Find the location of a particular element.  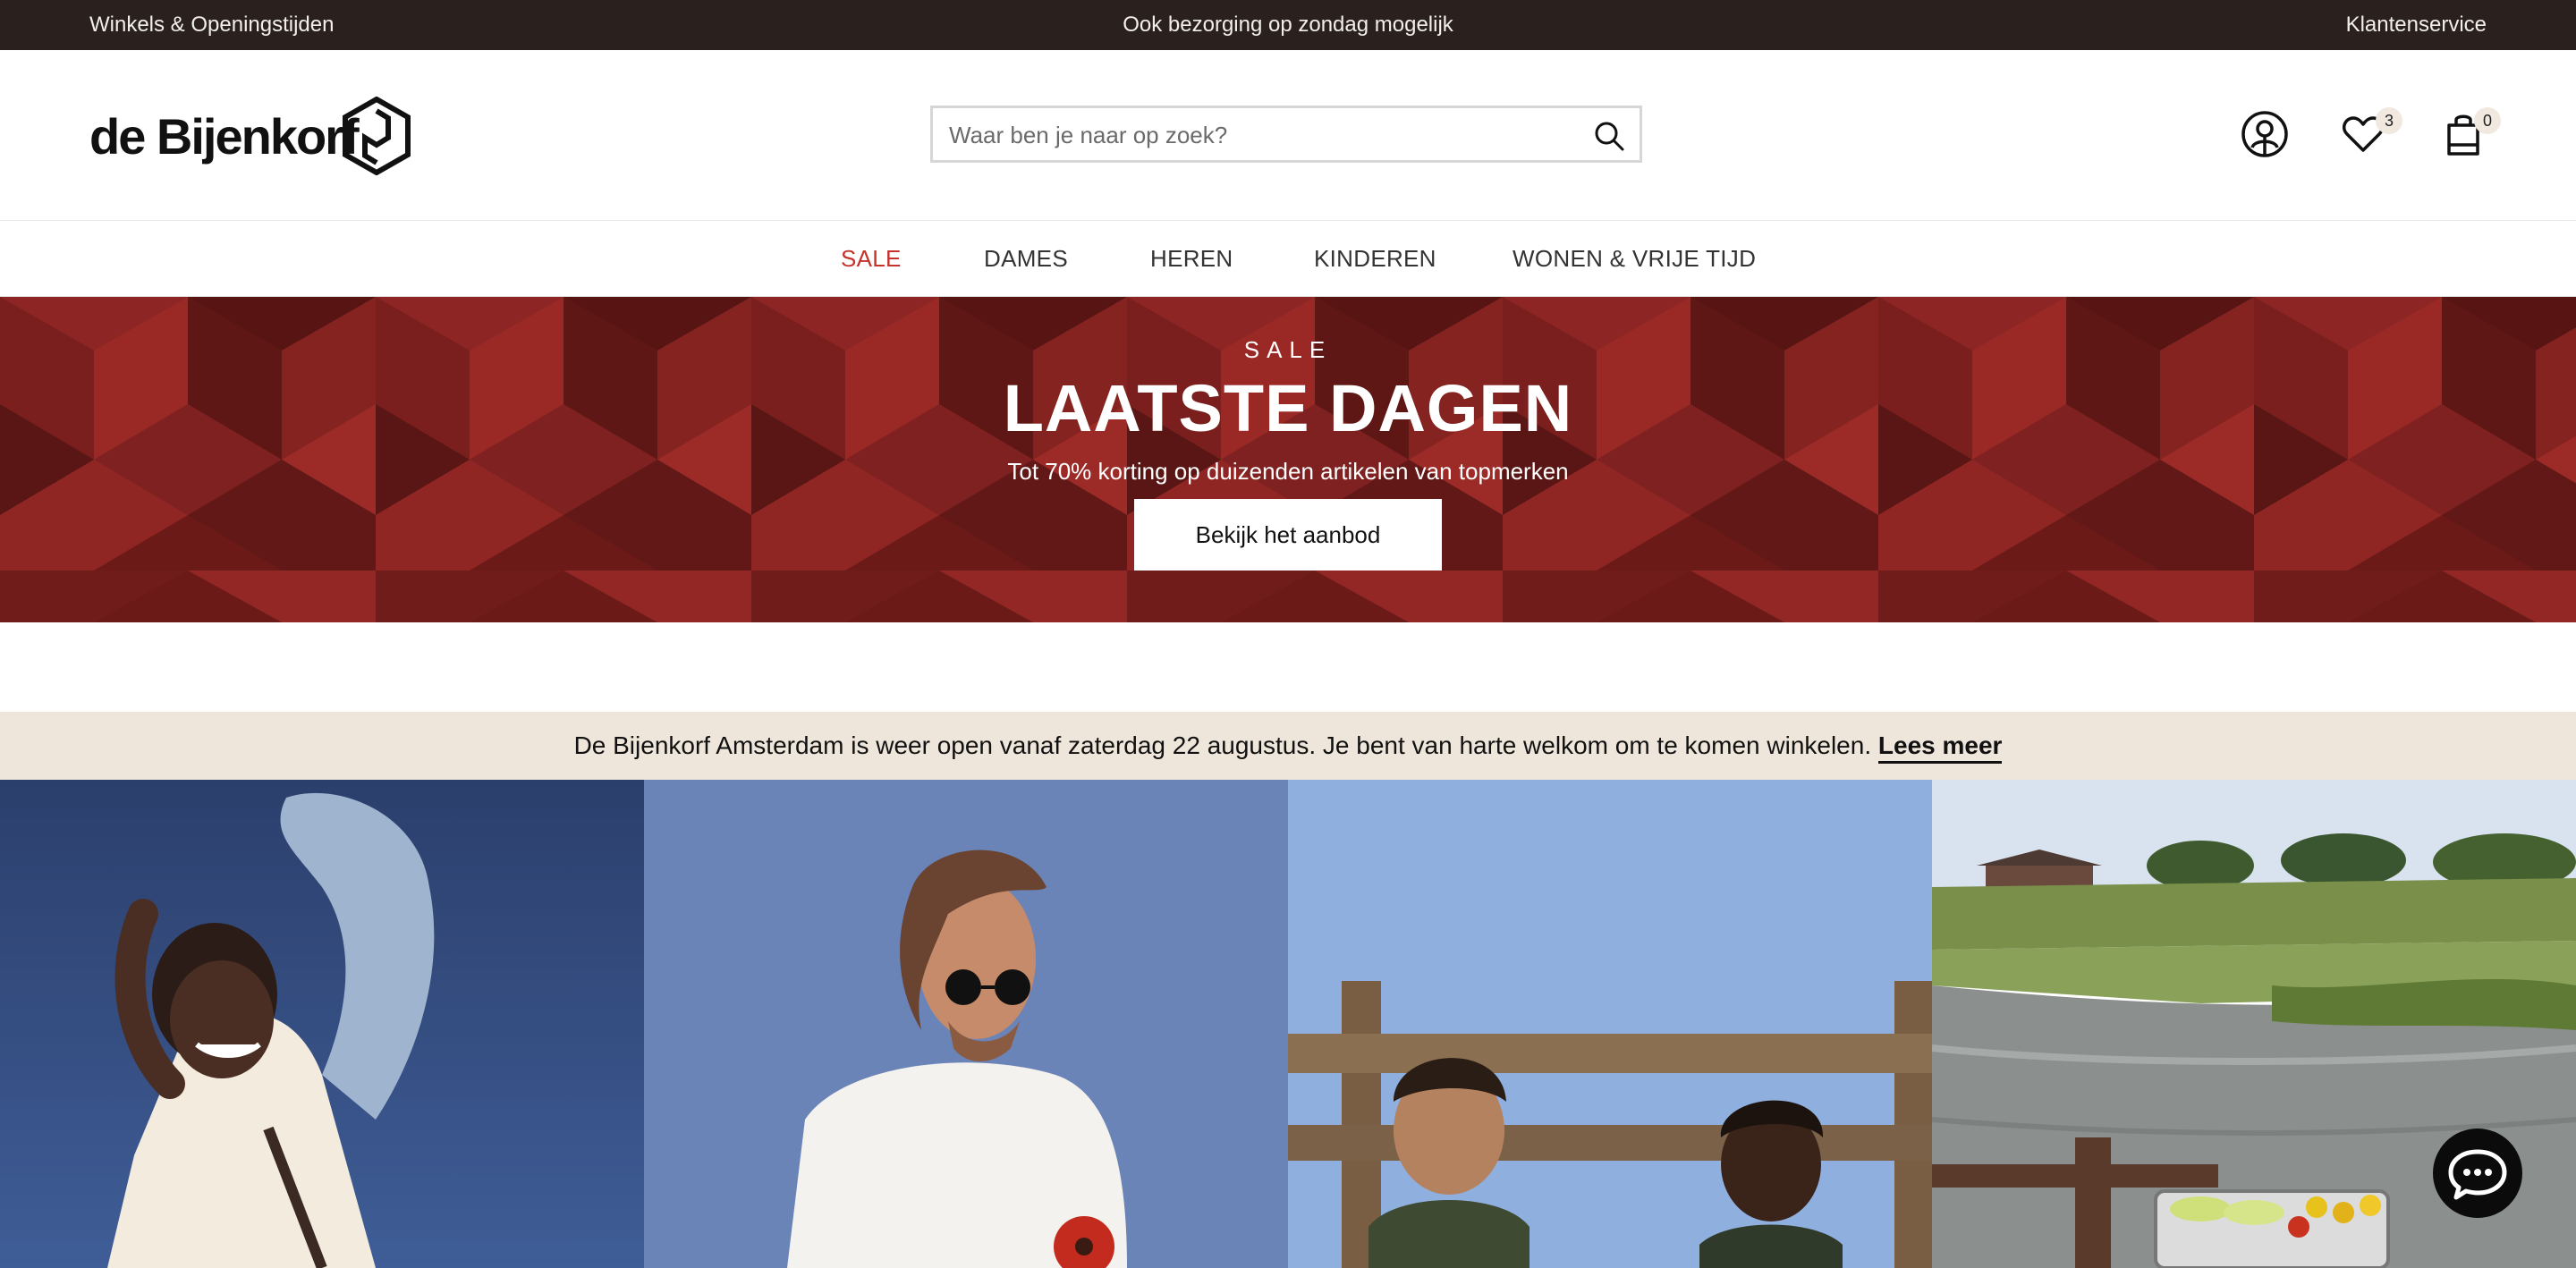

logo-hexagon-icon is located at coordinates (377, 136).